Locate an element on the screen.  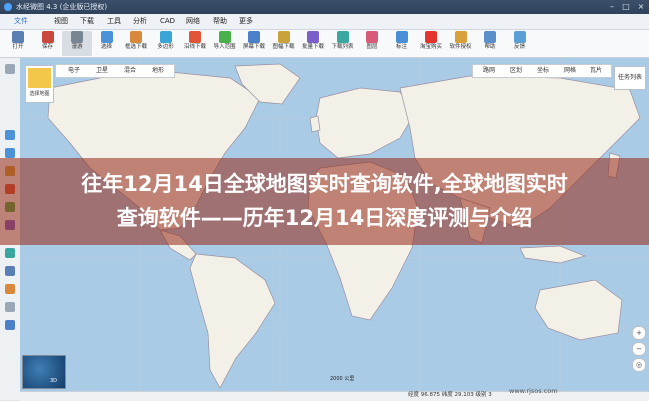
continent-indonesia is located at coordinates (553, 254).